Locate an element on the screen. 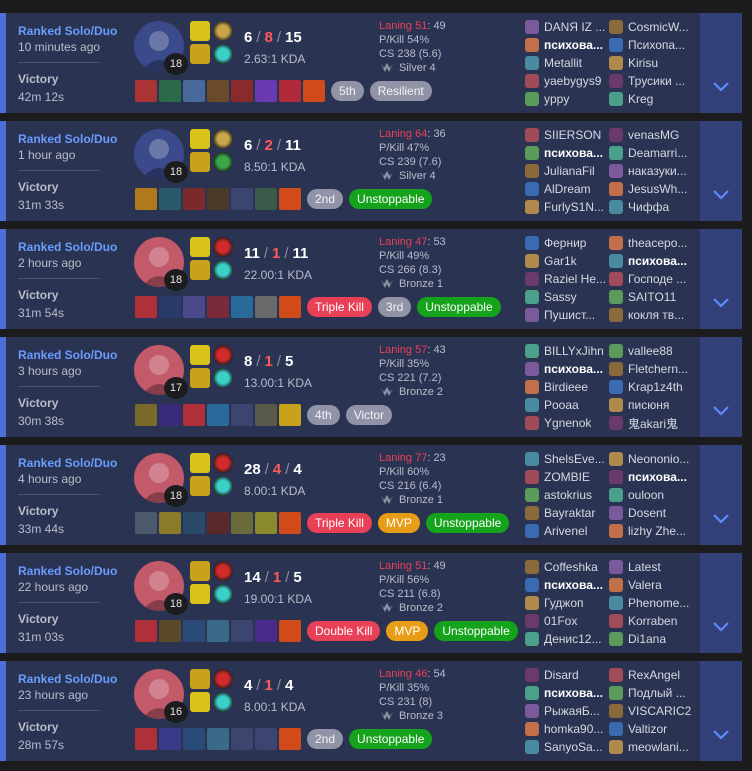 This screenshot has height=771, width=752. player-row: Kirisu is located at coordinates (652, 63).